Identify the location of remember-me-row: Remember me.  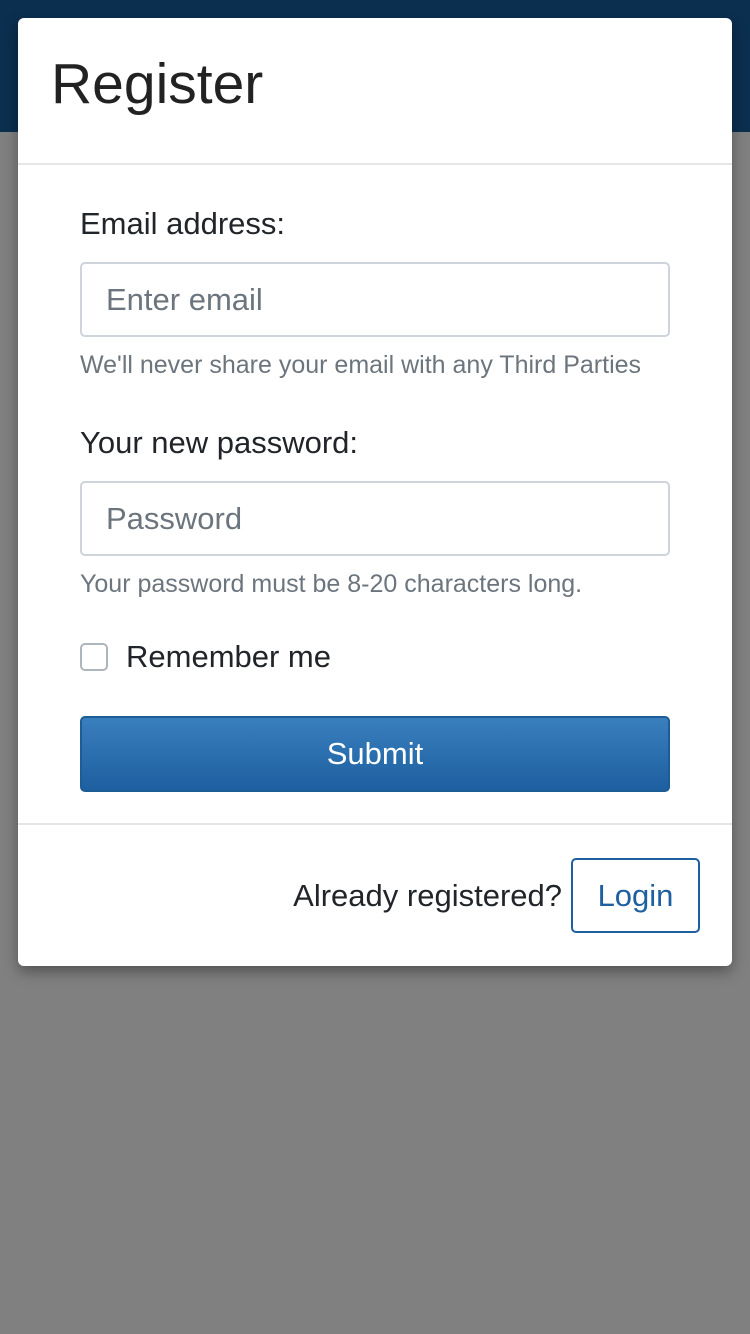
(205, 656).